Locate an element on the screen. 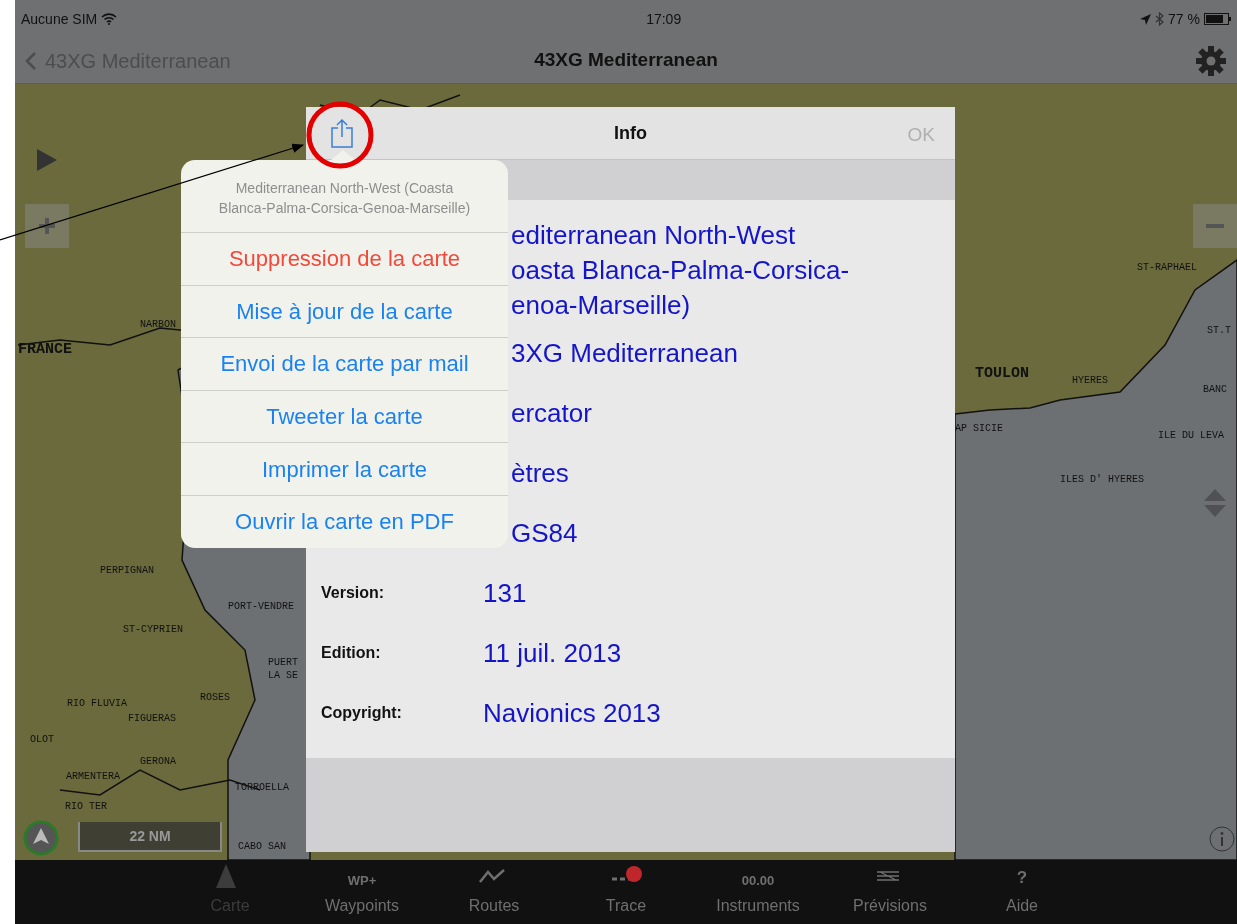 The image size is (1237, 924). field-value: GS84 is located at coordinates (544, 533).